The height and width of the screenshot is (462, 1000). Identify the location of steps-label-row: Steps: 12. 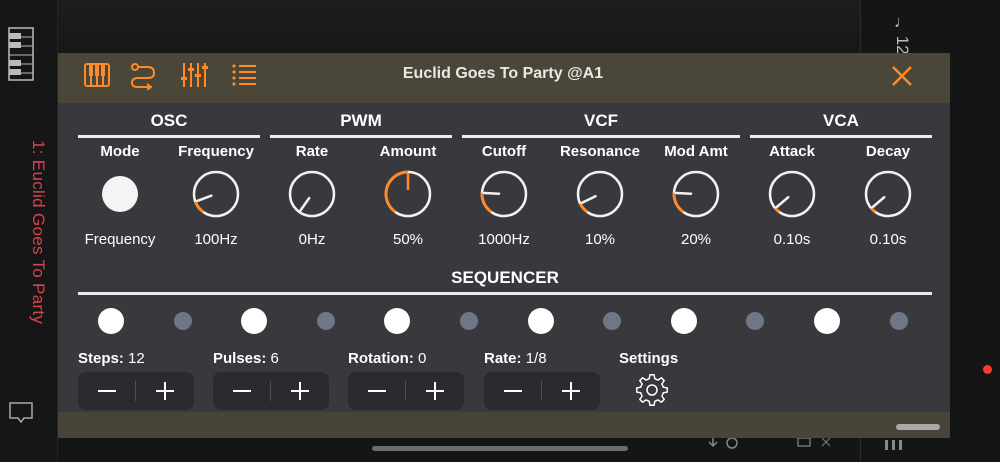
(153, 358).